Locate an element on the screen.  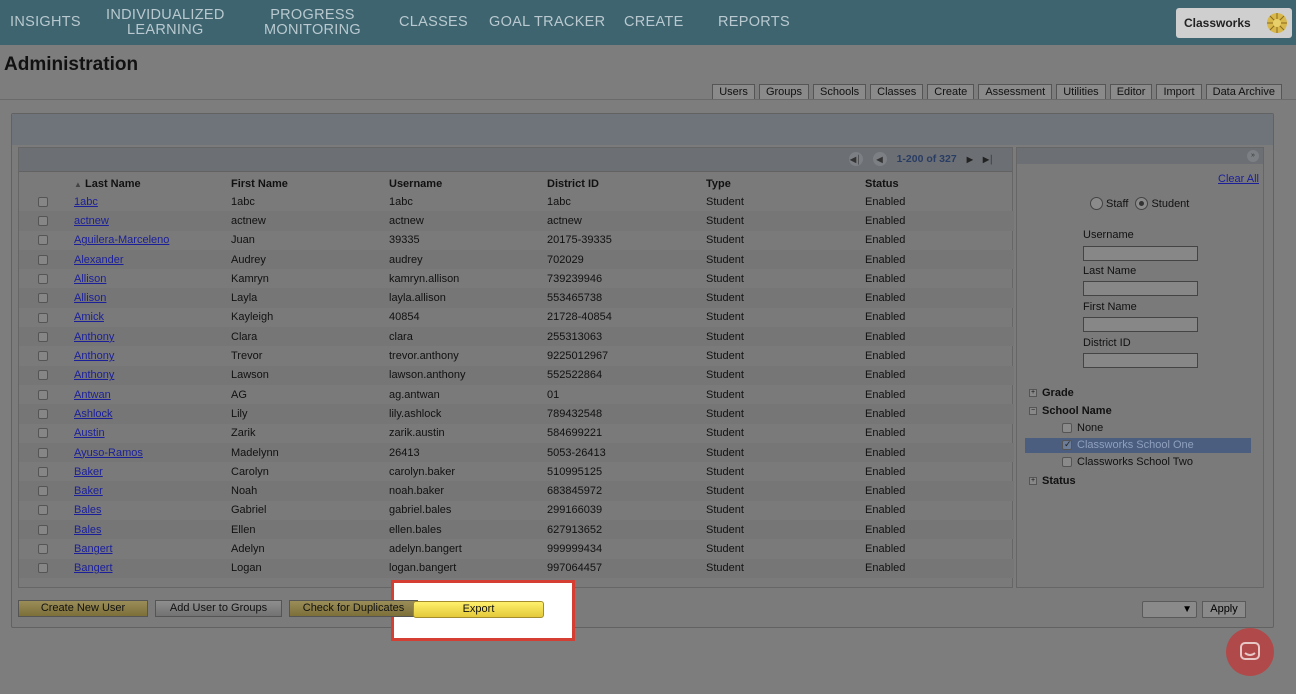
table-row: Anthony Clara clara 255313063 Student Enabled is located at coordinates (516, 337).